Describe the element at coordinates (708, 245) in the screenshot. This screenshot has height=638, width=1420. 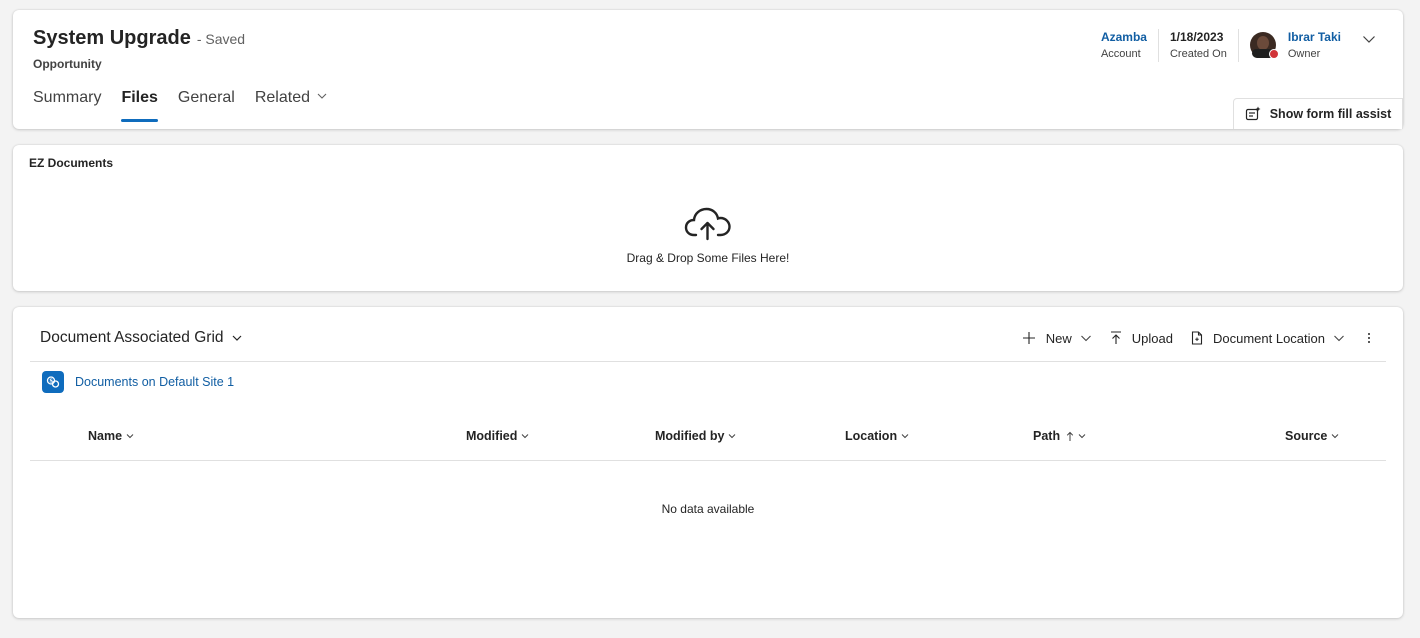
I see `file-drop-zone: Drag & Drop Some Files Here!` at that location.